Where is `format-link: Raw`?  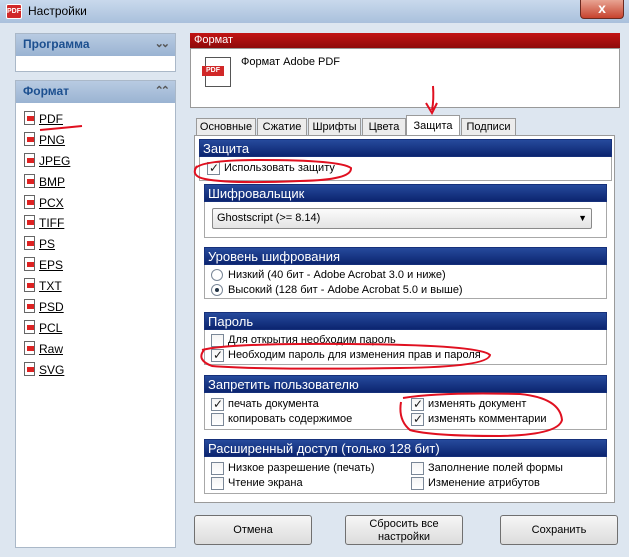 format-link: Raw is located at coordinates (51, 349).